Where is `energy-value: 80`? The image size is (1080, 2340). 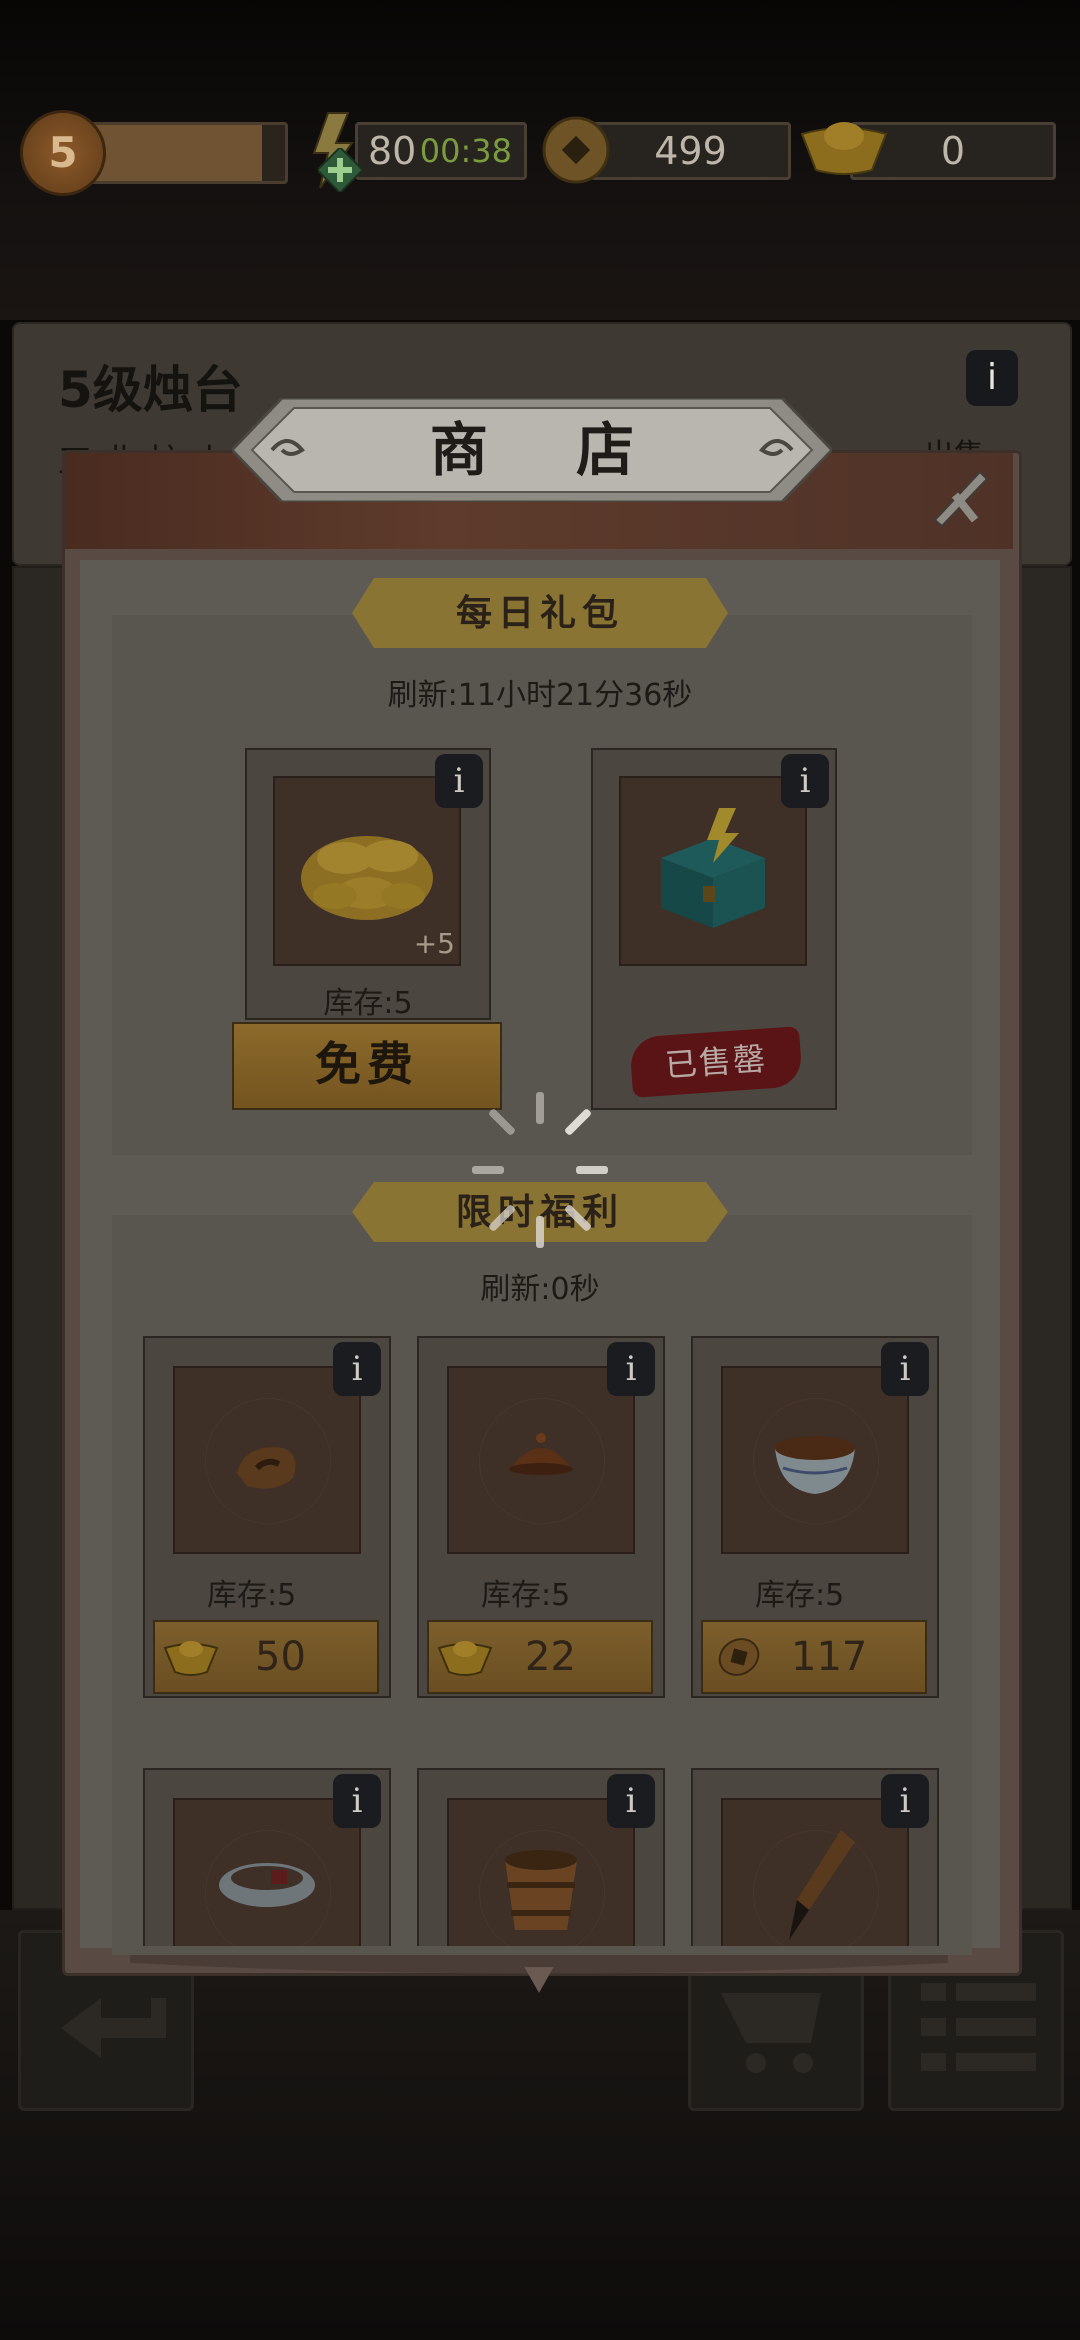 energy-value: 80 is located at coordinates (392, 151).